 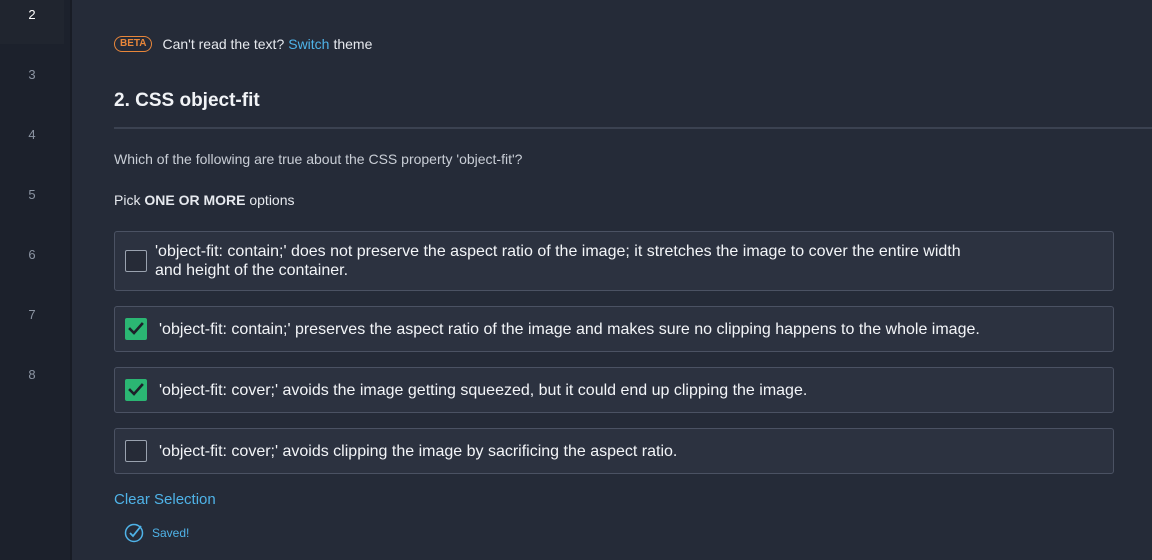 What do you see at coordinates (223, 44) in the screenshot?
I see `banner-text-before: Can't read the text?` at bounding box center [223, 44].